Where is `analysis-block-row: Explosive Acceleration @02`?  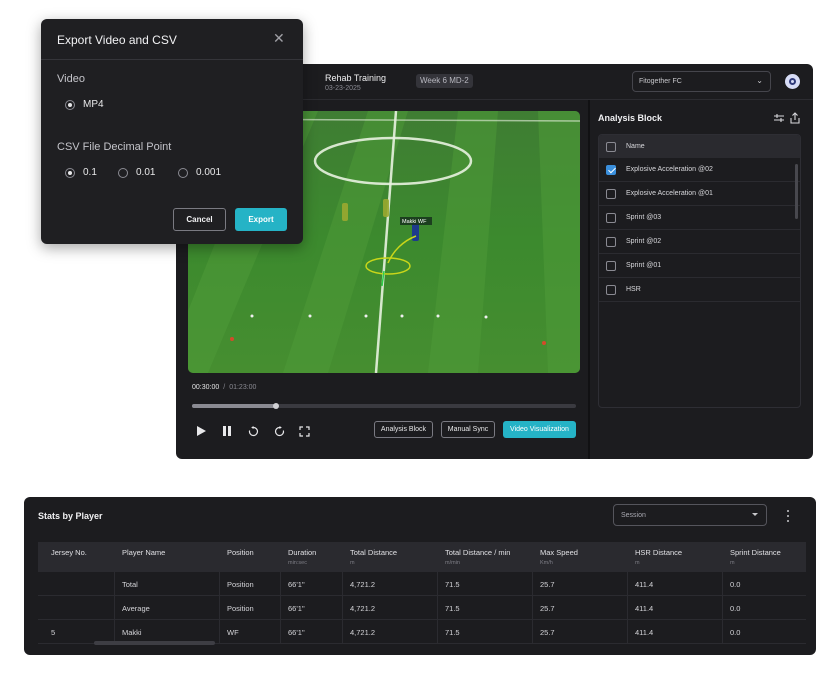
analysis-block-row: Explosive Acceleration @02 is located at coordinates (699, 170).